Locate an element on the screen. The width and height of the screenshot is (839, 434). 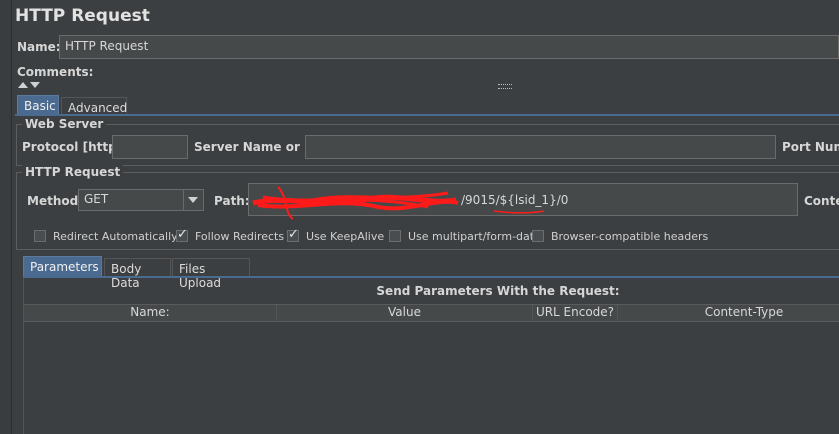
follow-redirects-label: Follow Redirects is located at coordinates (240, 236).